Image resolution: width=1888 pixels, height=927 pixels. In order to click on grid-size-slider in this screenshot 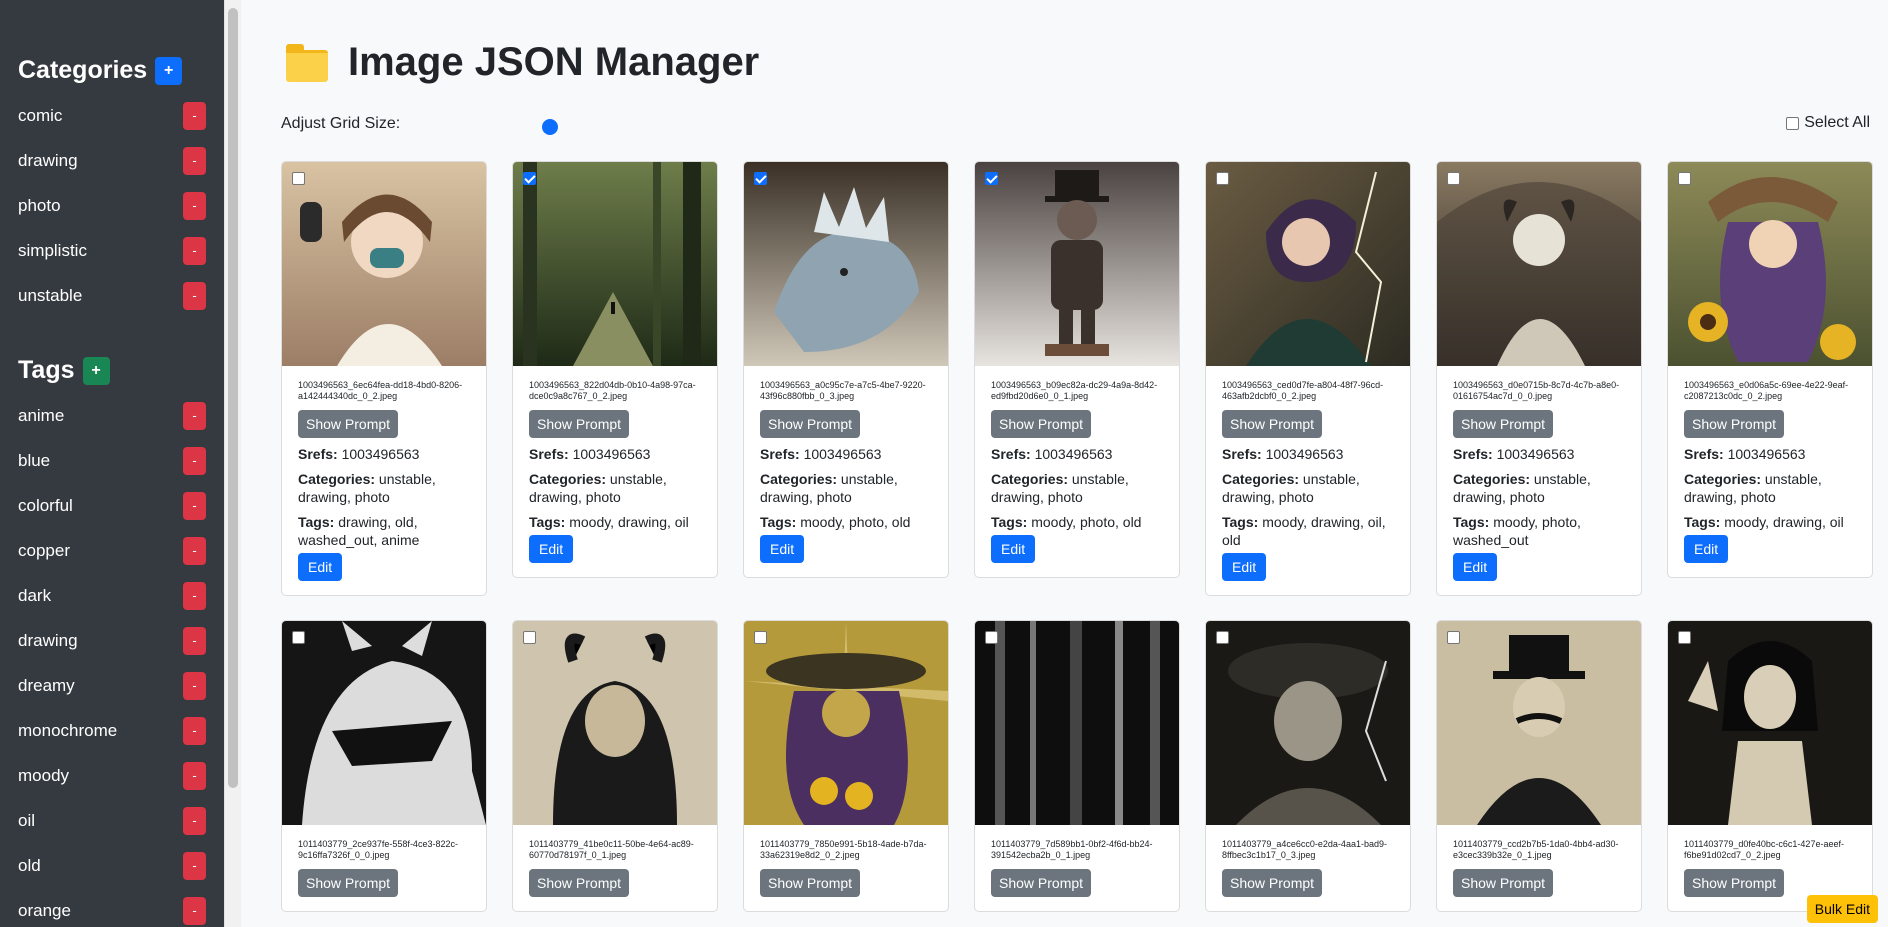, I will do `click(622, 127)`.